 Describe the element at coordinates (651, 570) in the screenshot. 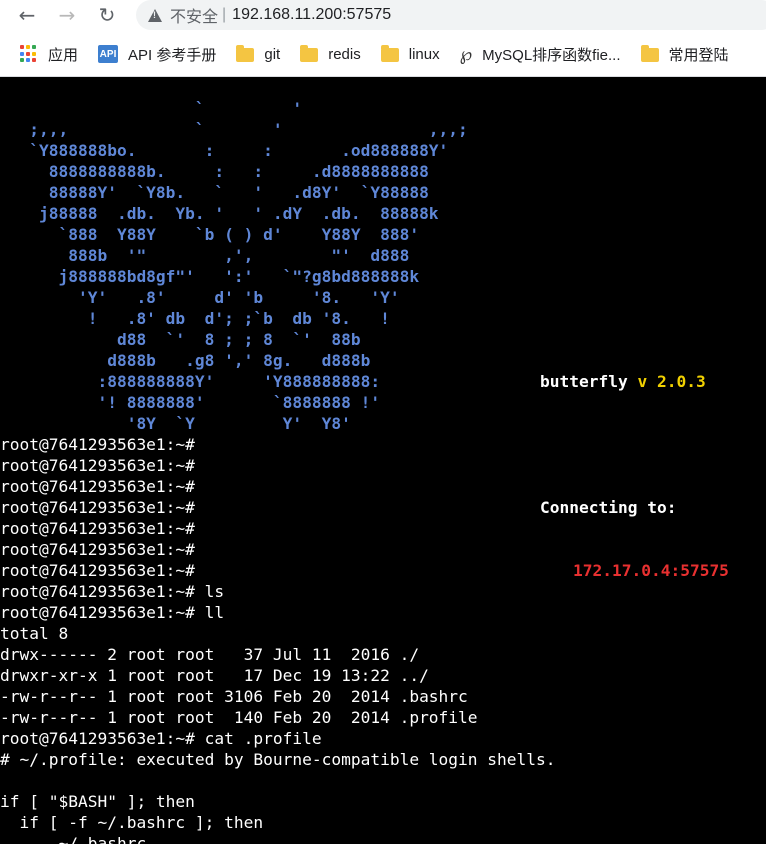

I see `connect-address: 172.17.0.4:57575` at that location.